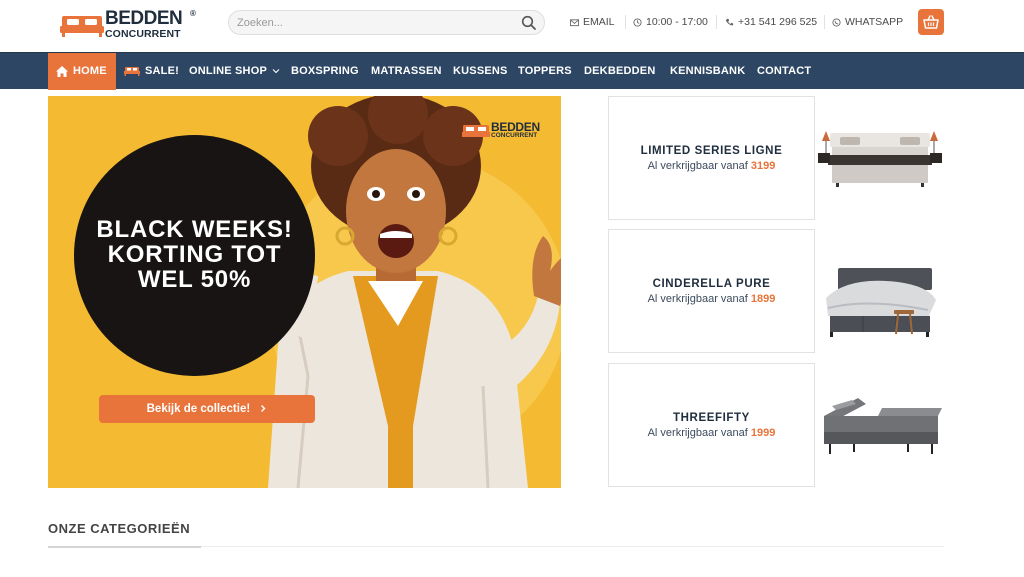  I want to click on nav-label: ONLINE SHOP, so click(228, 71).